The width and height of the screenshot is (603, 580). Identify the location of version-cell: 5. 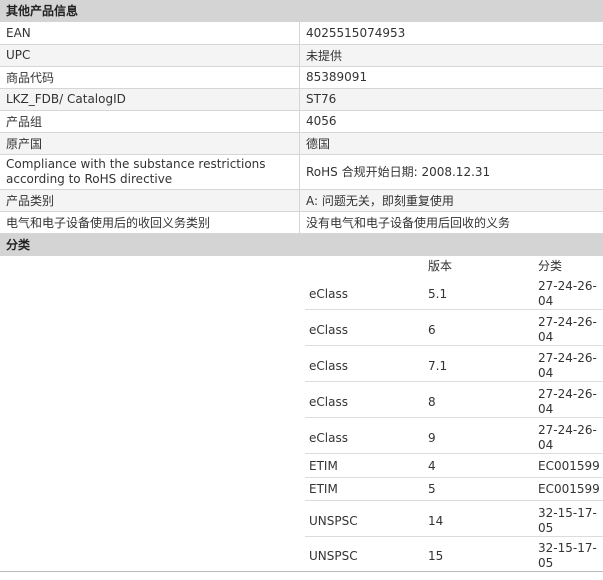
(432, 488).